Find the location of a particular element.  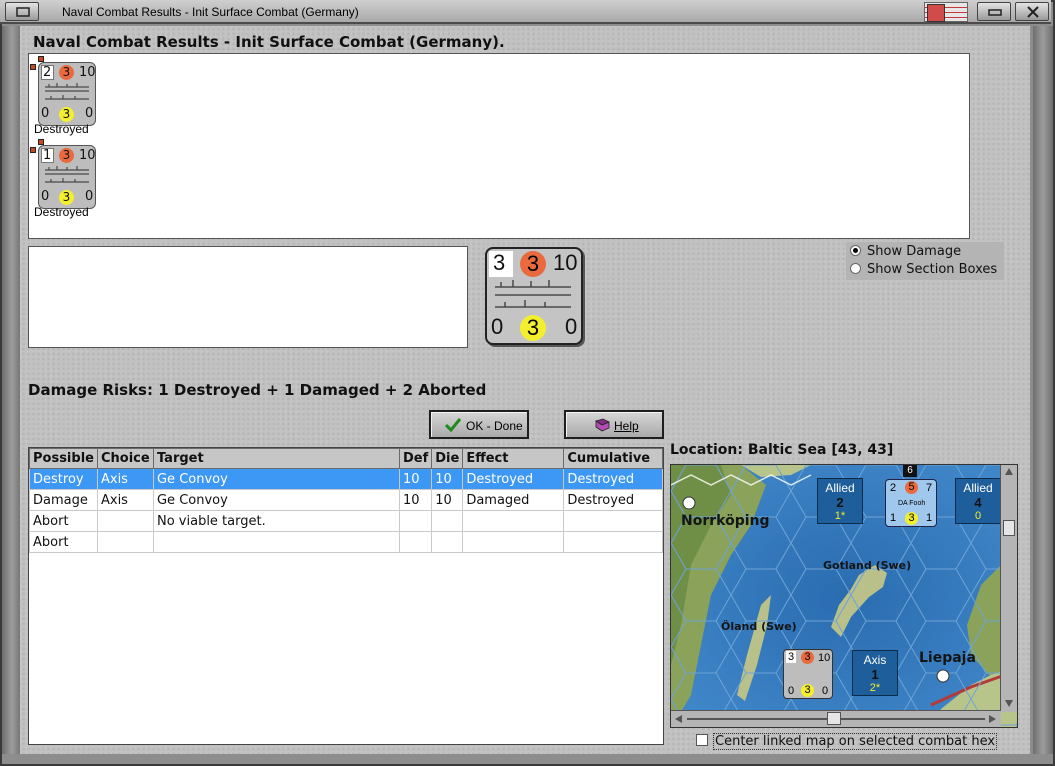

allied-naval-box: Allied 4 0 is located at coordinates (978, 501).